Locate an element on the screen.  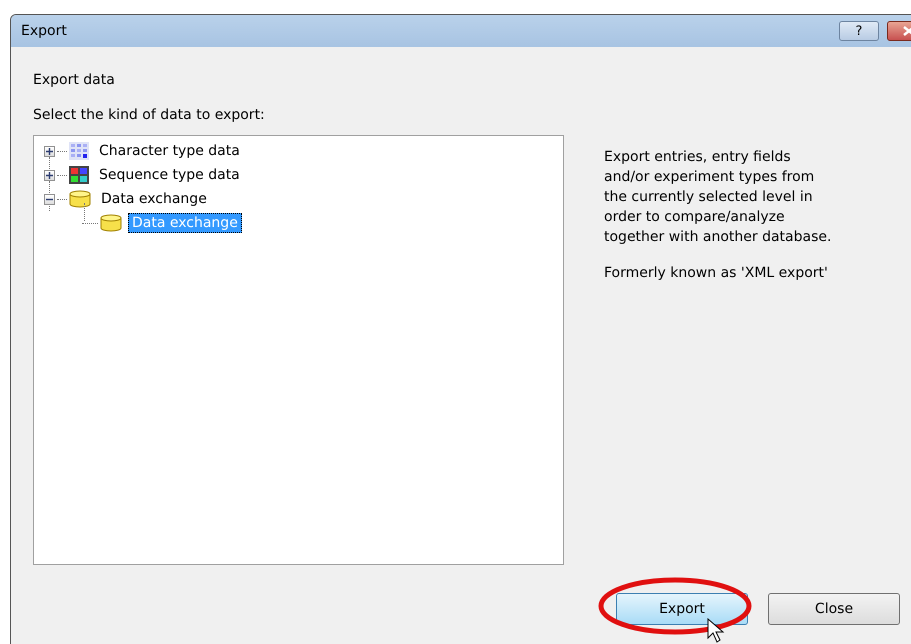
help-button: ? is located at coordinates (859, 31).